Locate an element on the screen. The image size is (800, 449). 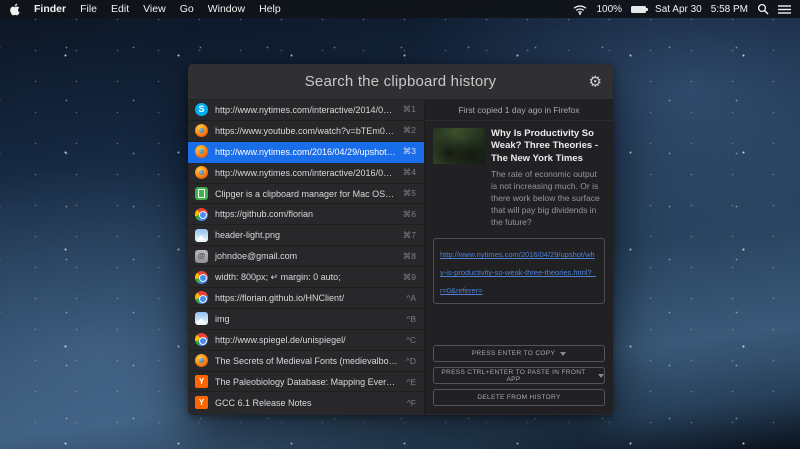
menu-window: Window is located at coordinates (226, 9).